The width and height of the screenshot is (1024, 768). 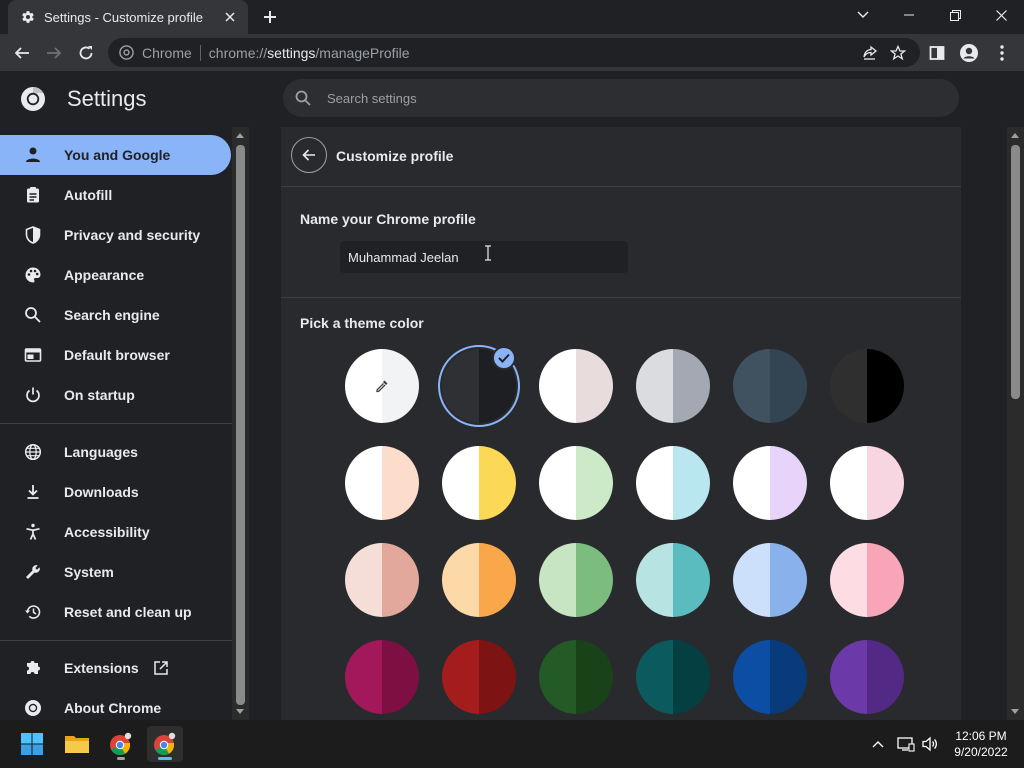 What do you see at coordinates (115, 612) in the screenshot?
I see `sidebar-item-reset-and-clean-up: Reset and clean up` at bounding box center [115, 612].